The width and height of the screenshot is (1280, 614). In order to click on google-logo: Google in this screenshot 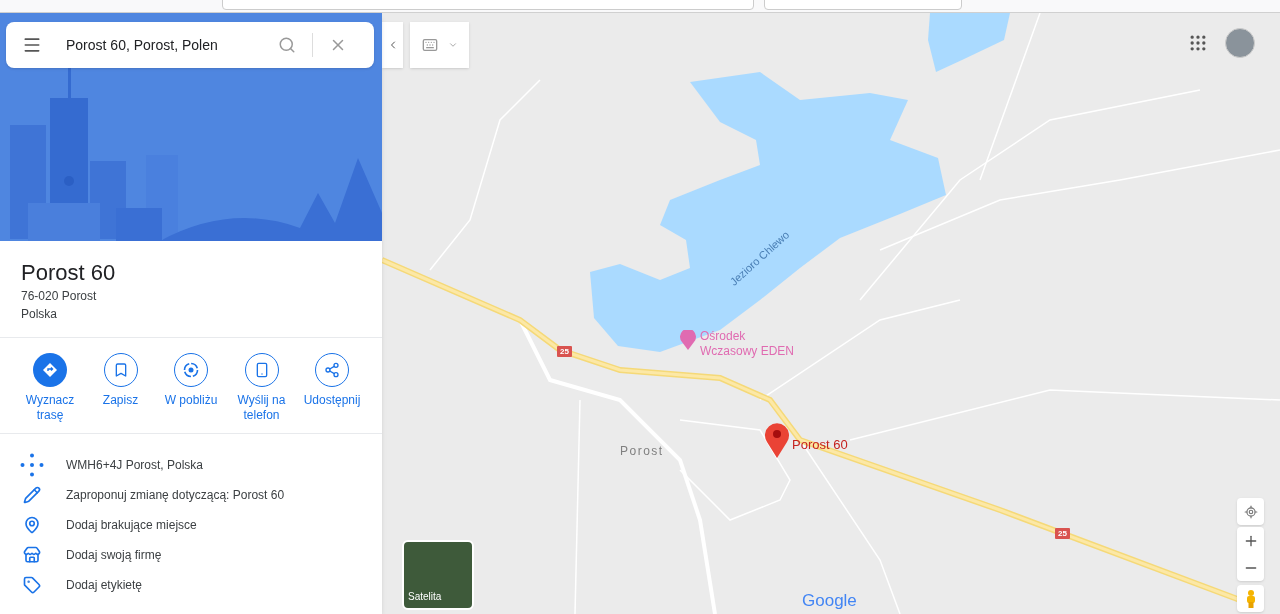, I will do `click(829, 601)`.